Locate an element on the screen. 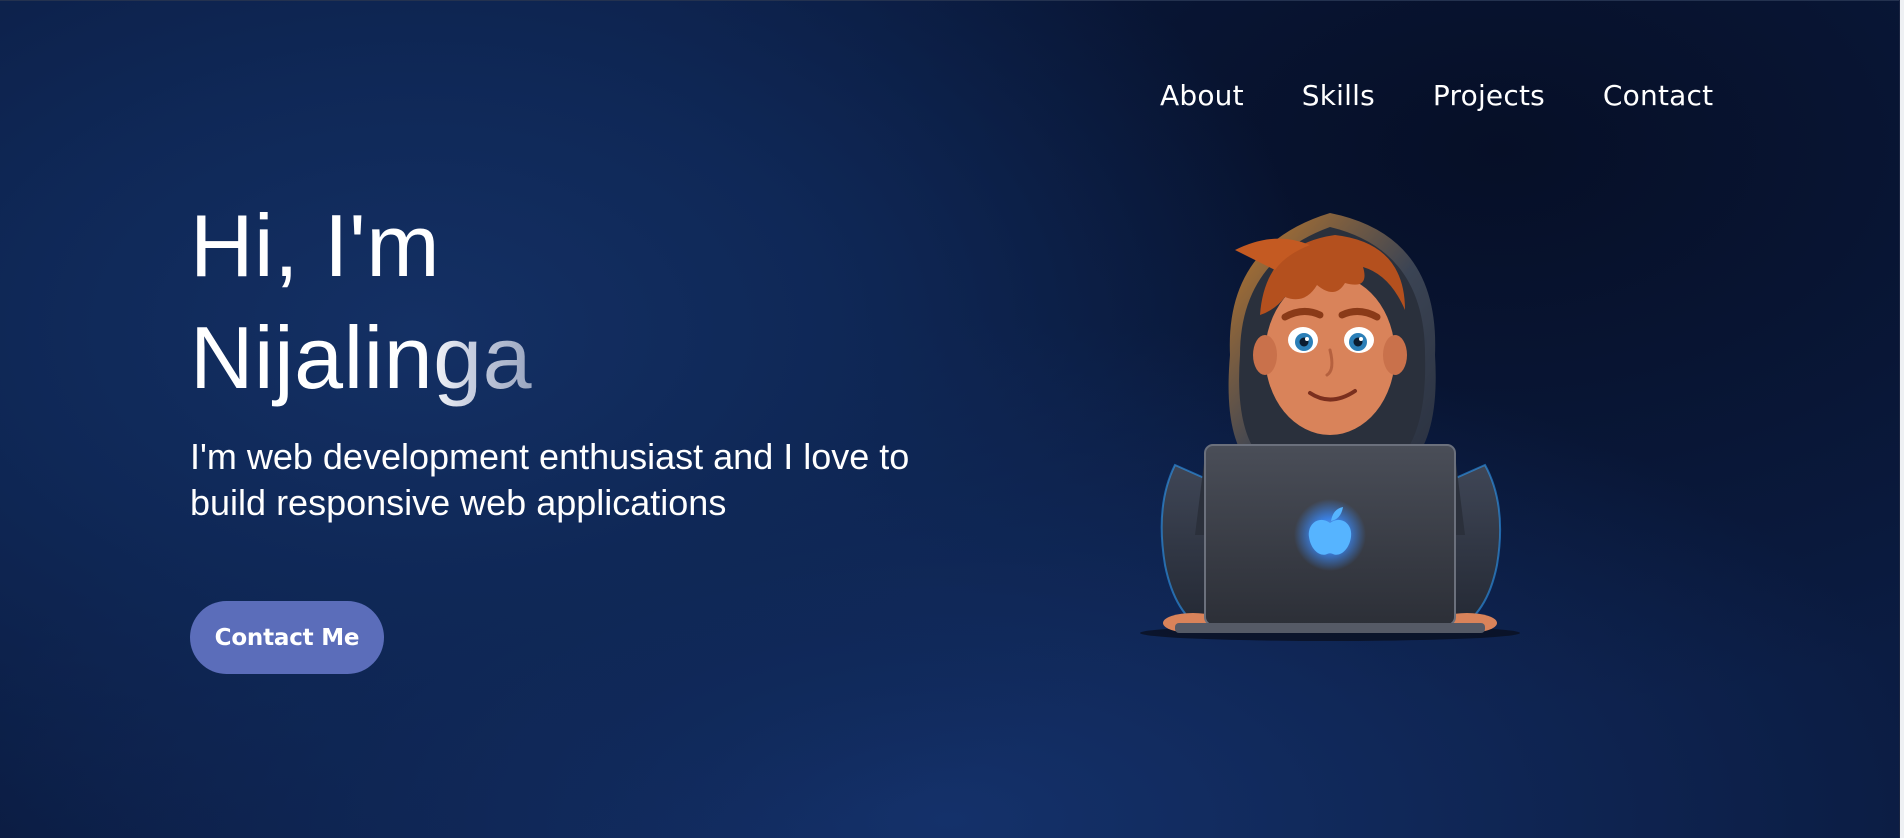 Image resolution: width=1904 pixels, height=838 pixels. hero-name: Nijalinga is located at coordinates (361, 358).